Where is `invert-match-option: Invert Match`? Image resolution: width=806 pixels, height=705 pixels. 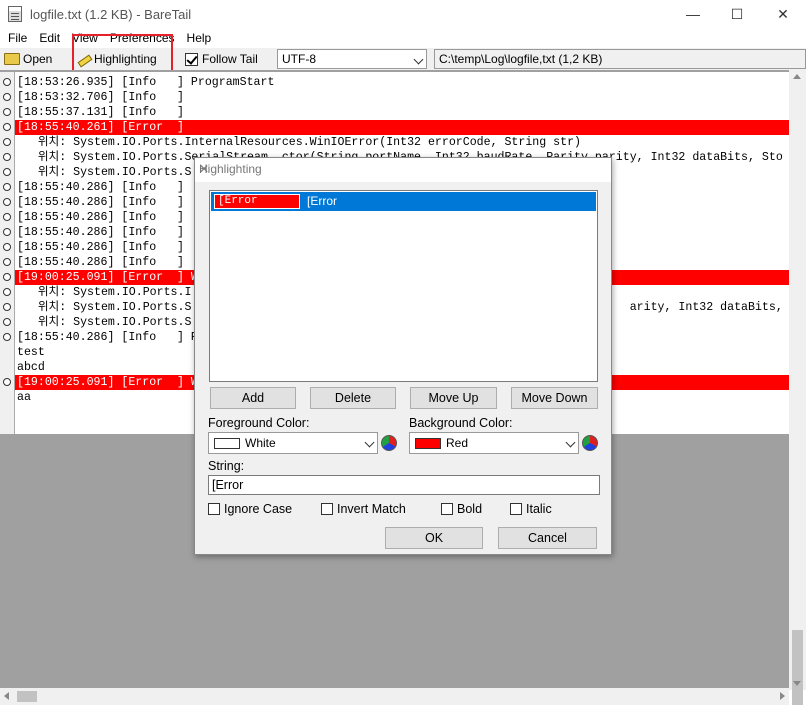 invert-match-option: Invert Match is located at coordinates (363, 509).